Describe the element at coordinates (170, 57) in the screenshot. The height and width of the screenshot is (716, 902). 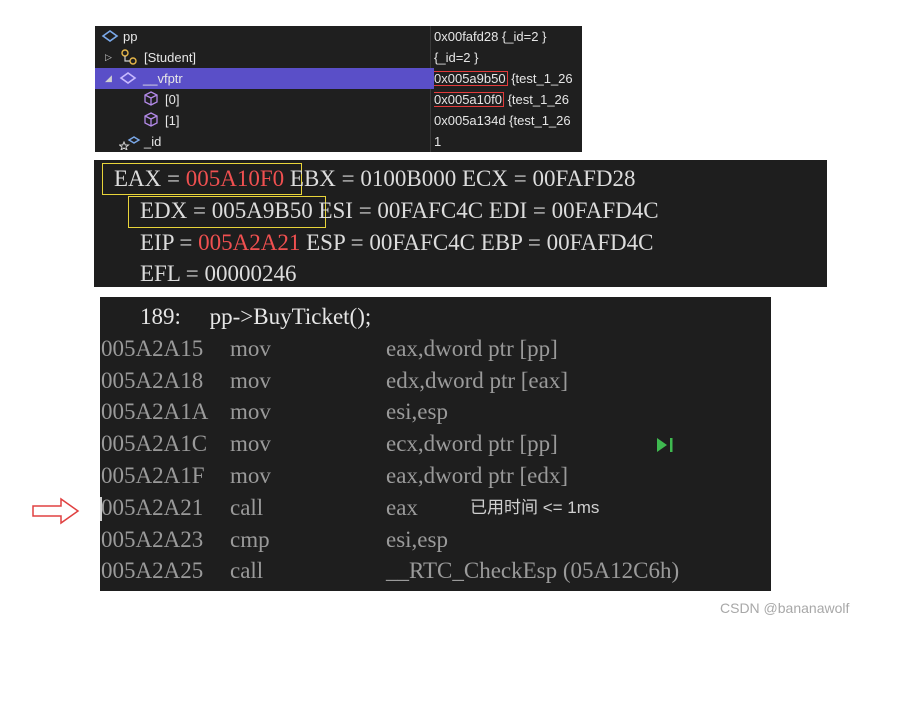
I see `watch-name: [Student]` at that location.